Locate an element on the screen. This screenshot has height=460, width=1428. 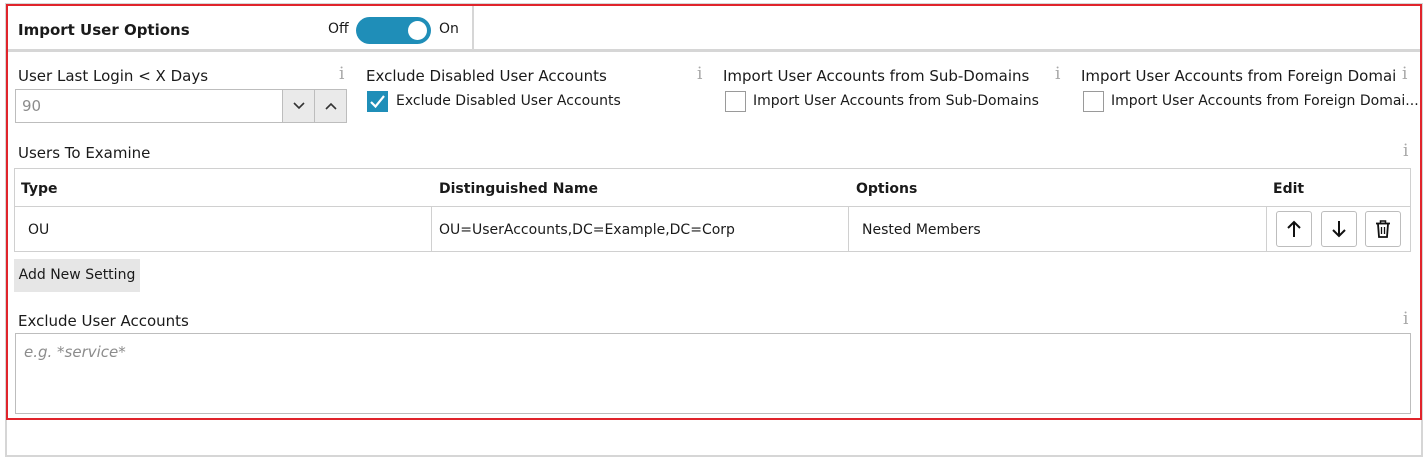
spin-up-button is located at coordinates (330, 106).